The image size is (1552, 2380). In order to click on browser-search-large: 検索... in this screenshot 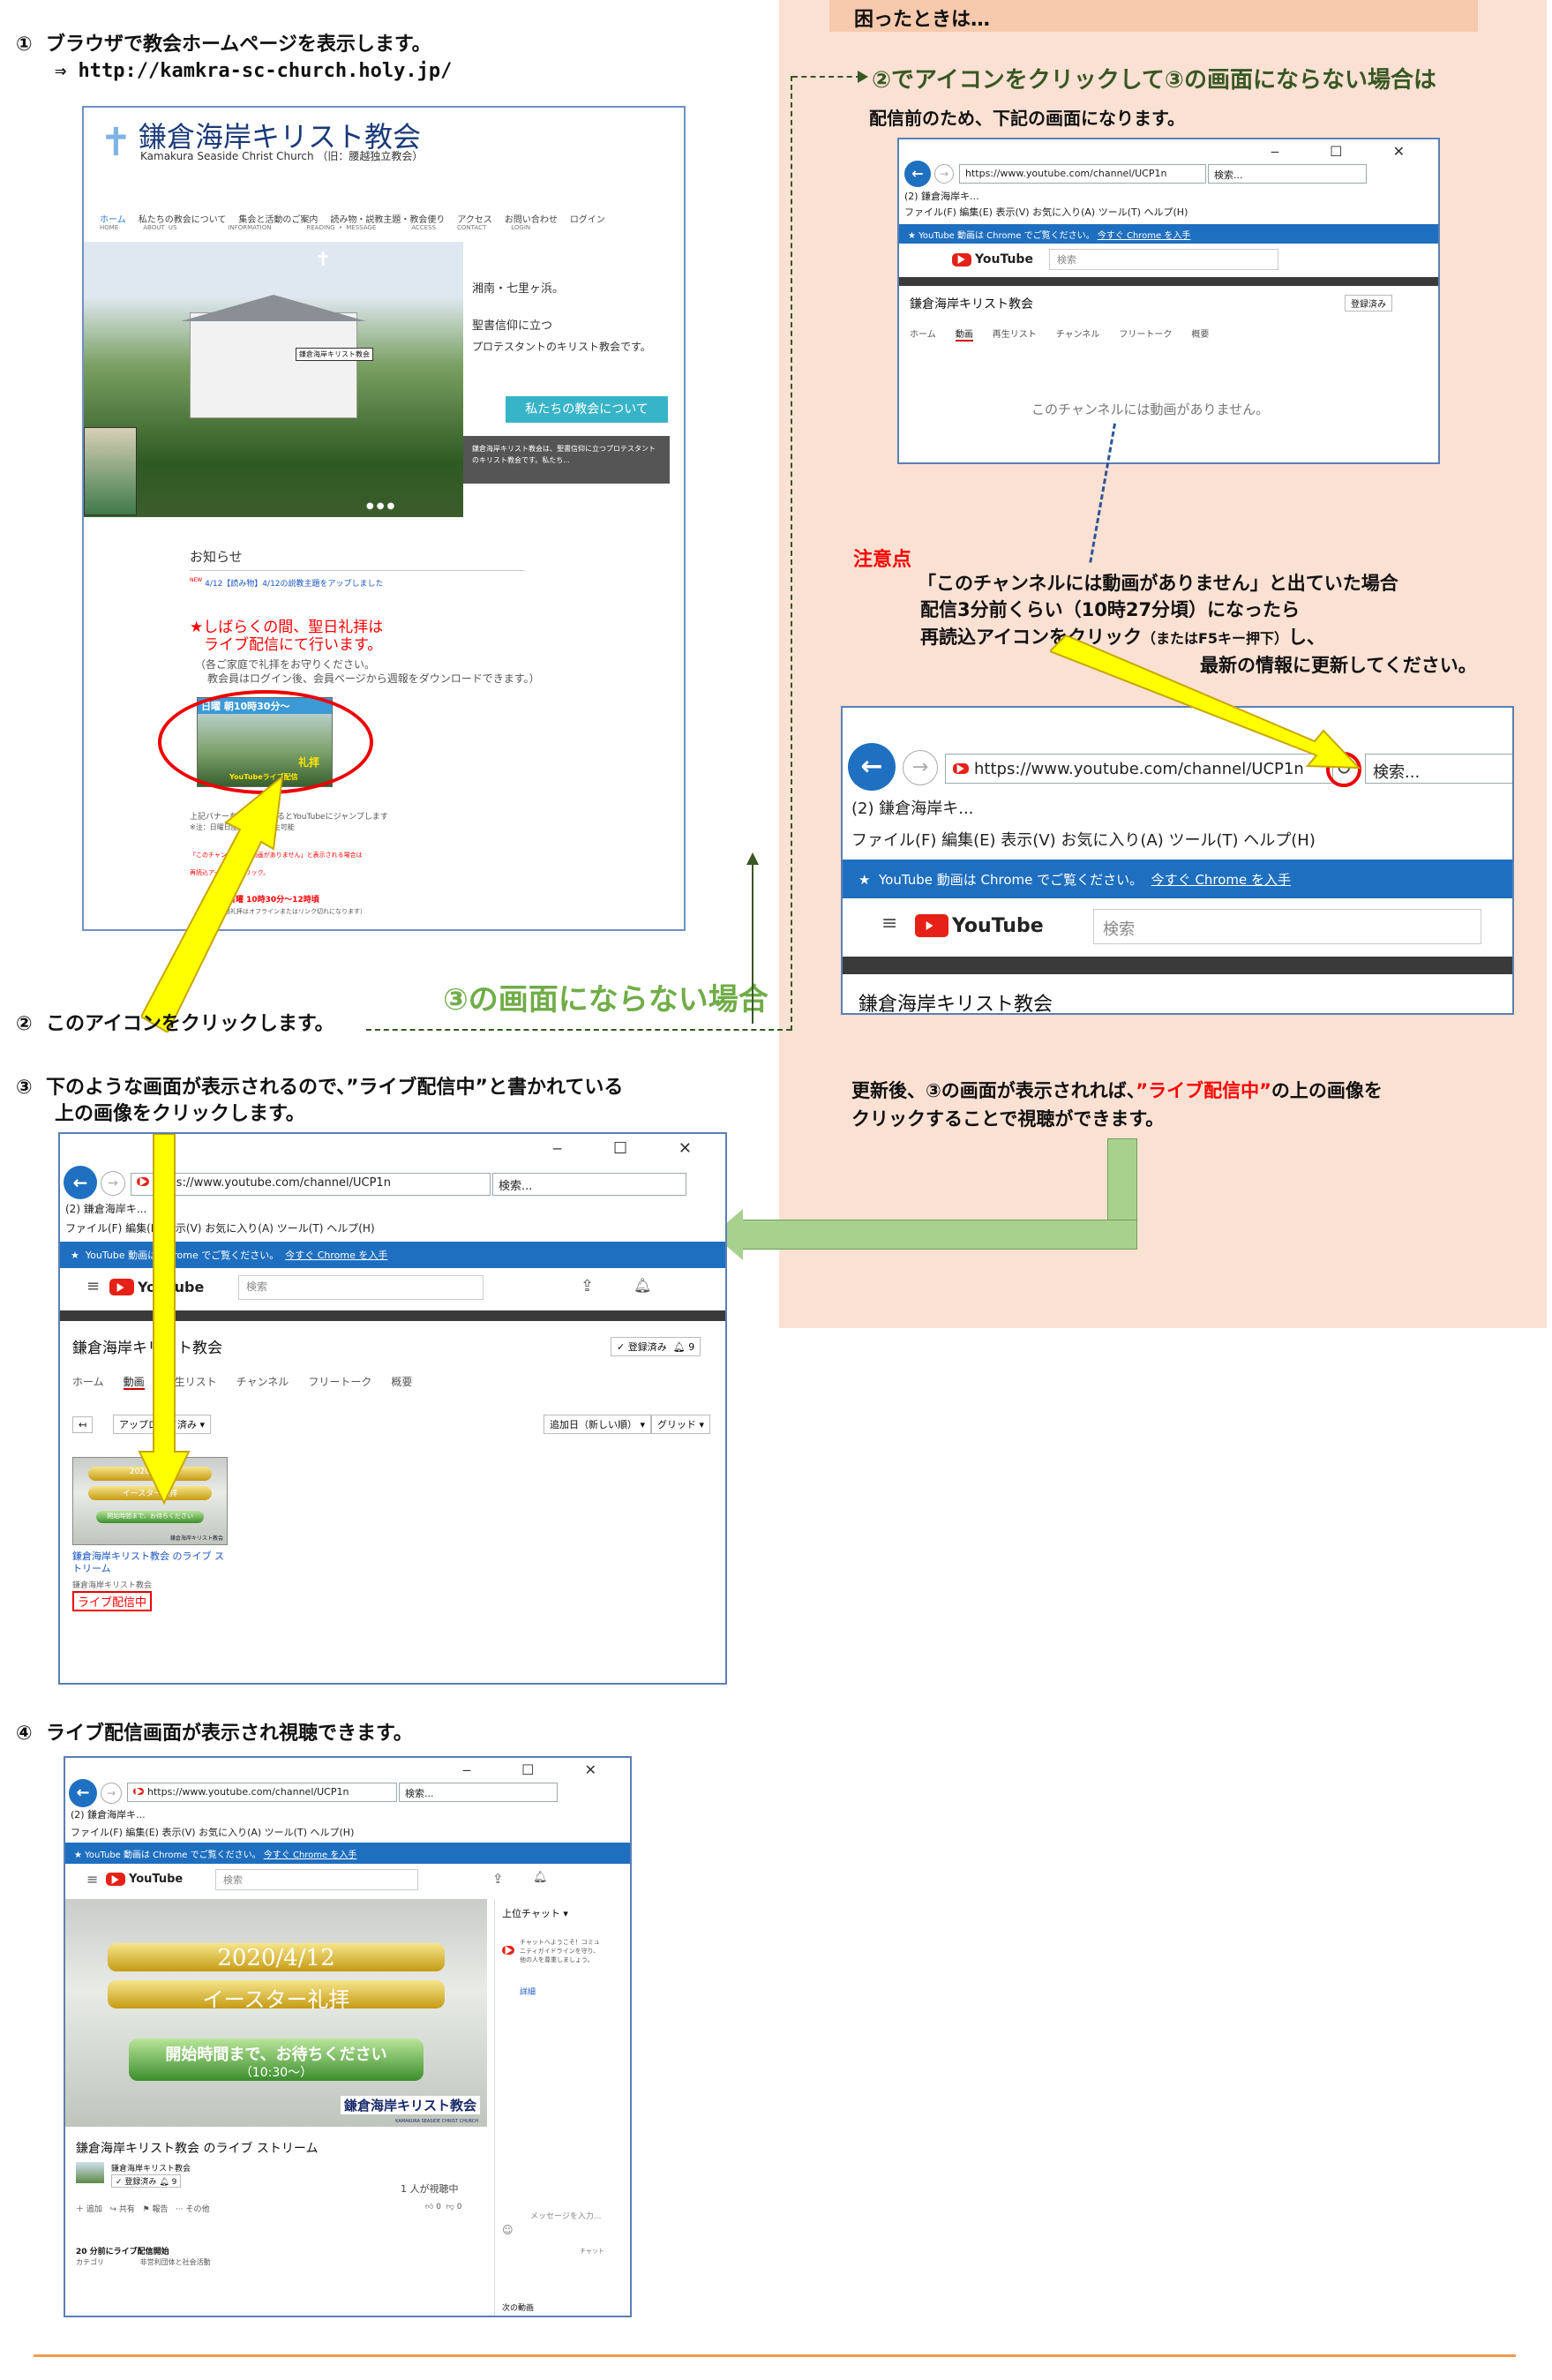, I will do `click(1438, 769)`.